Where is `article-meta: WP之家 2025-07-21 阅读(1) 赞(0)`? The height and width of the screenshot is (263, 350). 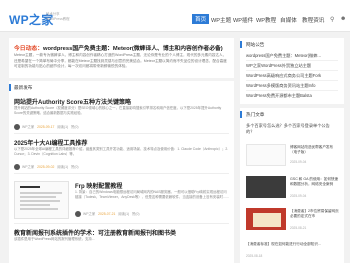
article-meta: WP之家 2025-07-21 阅读(1) 赞(0) is located at coordinates (107, 214).